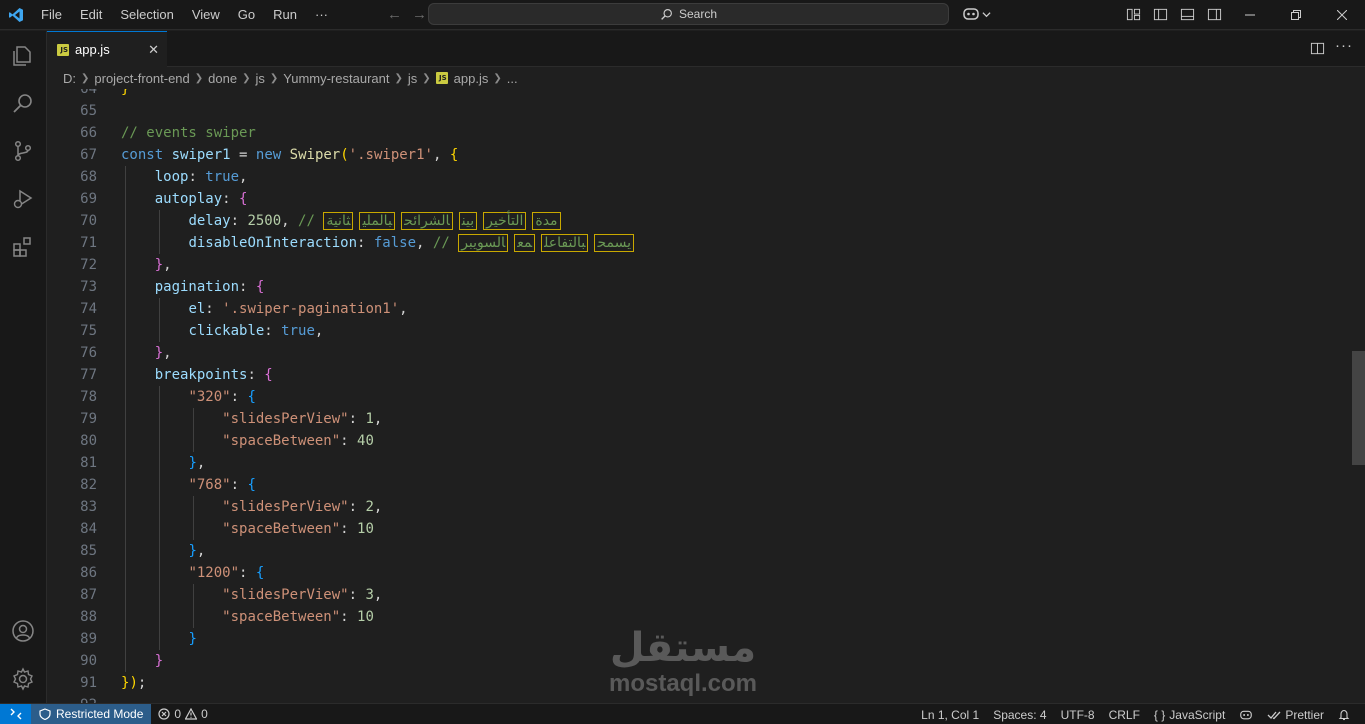 The width and height of the screenshot is (1365, 724). I want to click on code-line: loop: true,, so click(380, 177).